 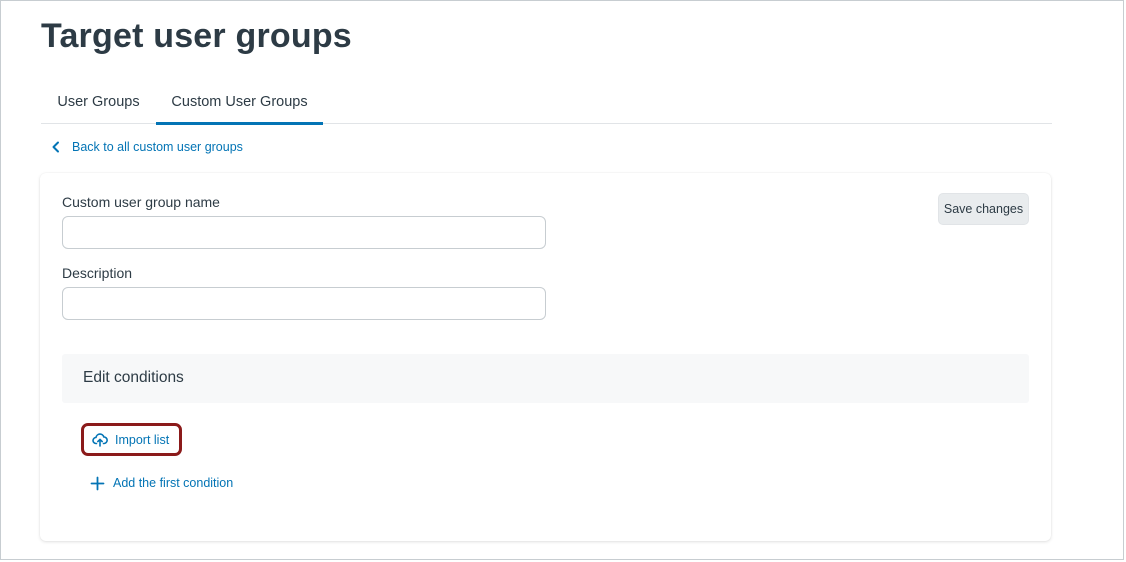 What do you see at coordinates (983, 209) in the screenshot?
I see `save-changes-button: Save changes` at bounding box center [983, 209].